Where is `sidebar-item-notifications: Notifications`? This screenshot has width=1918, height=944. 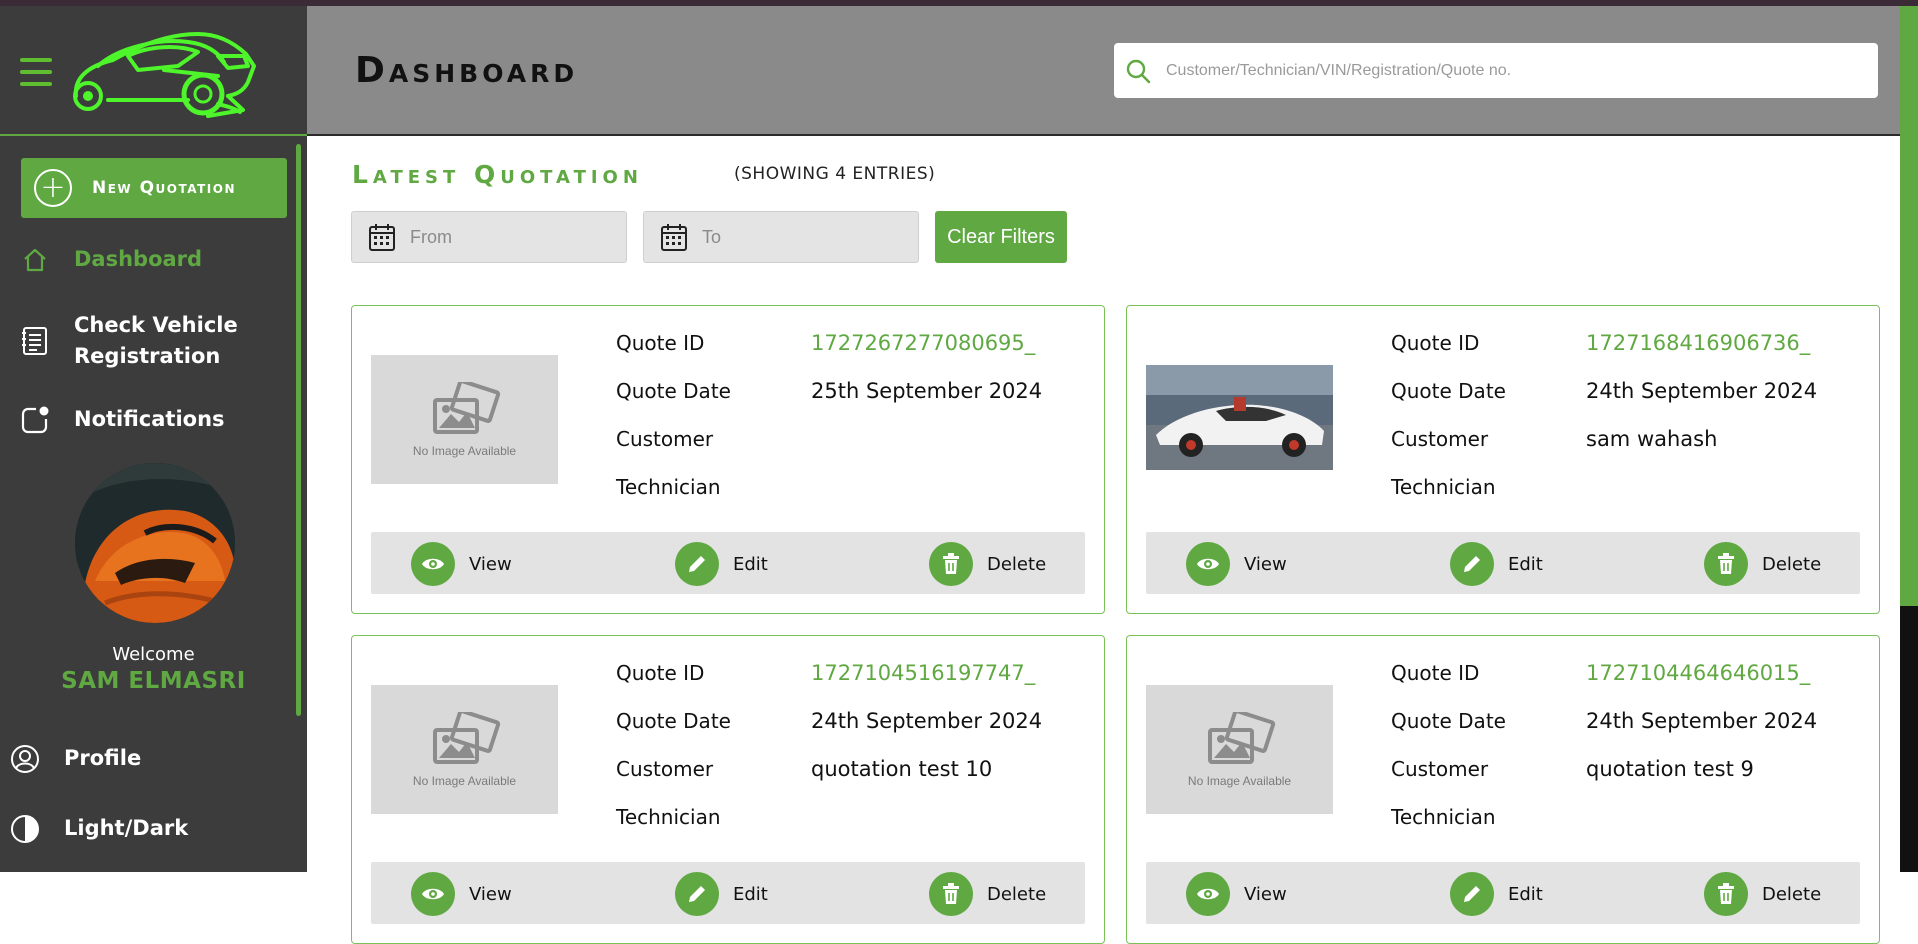
sidebar-item-notifications: Notifications is located at coordinates (122, 419).